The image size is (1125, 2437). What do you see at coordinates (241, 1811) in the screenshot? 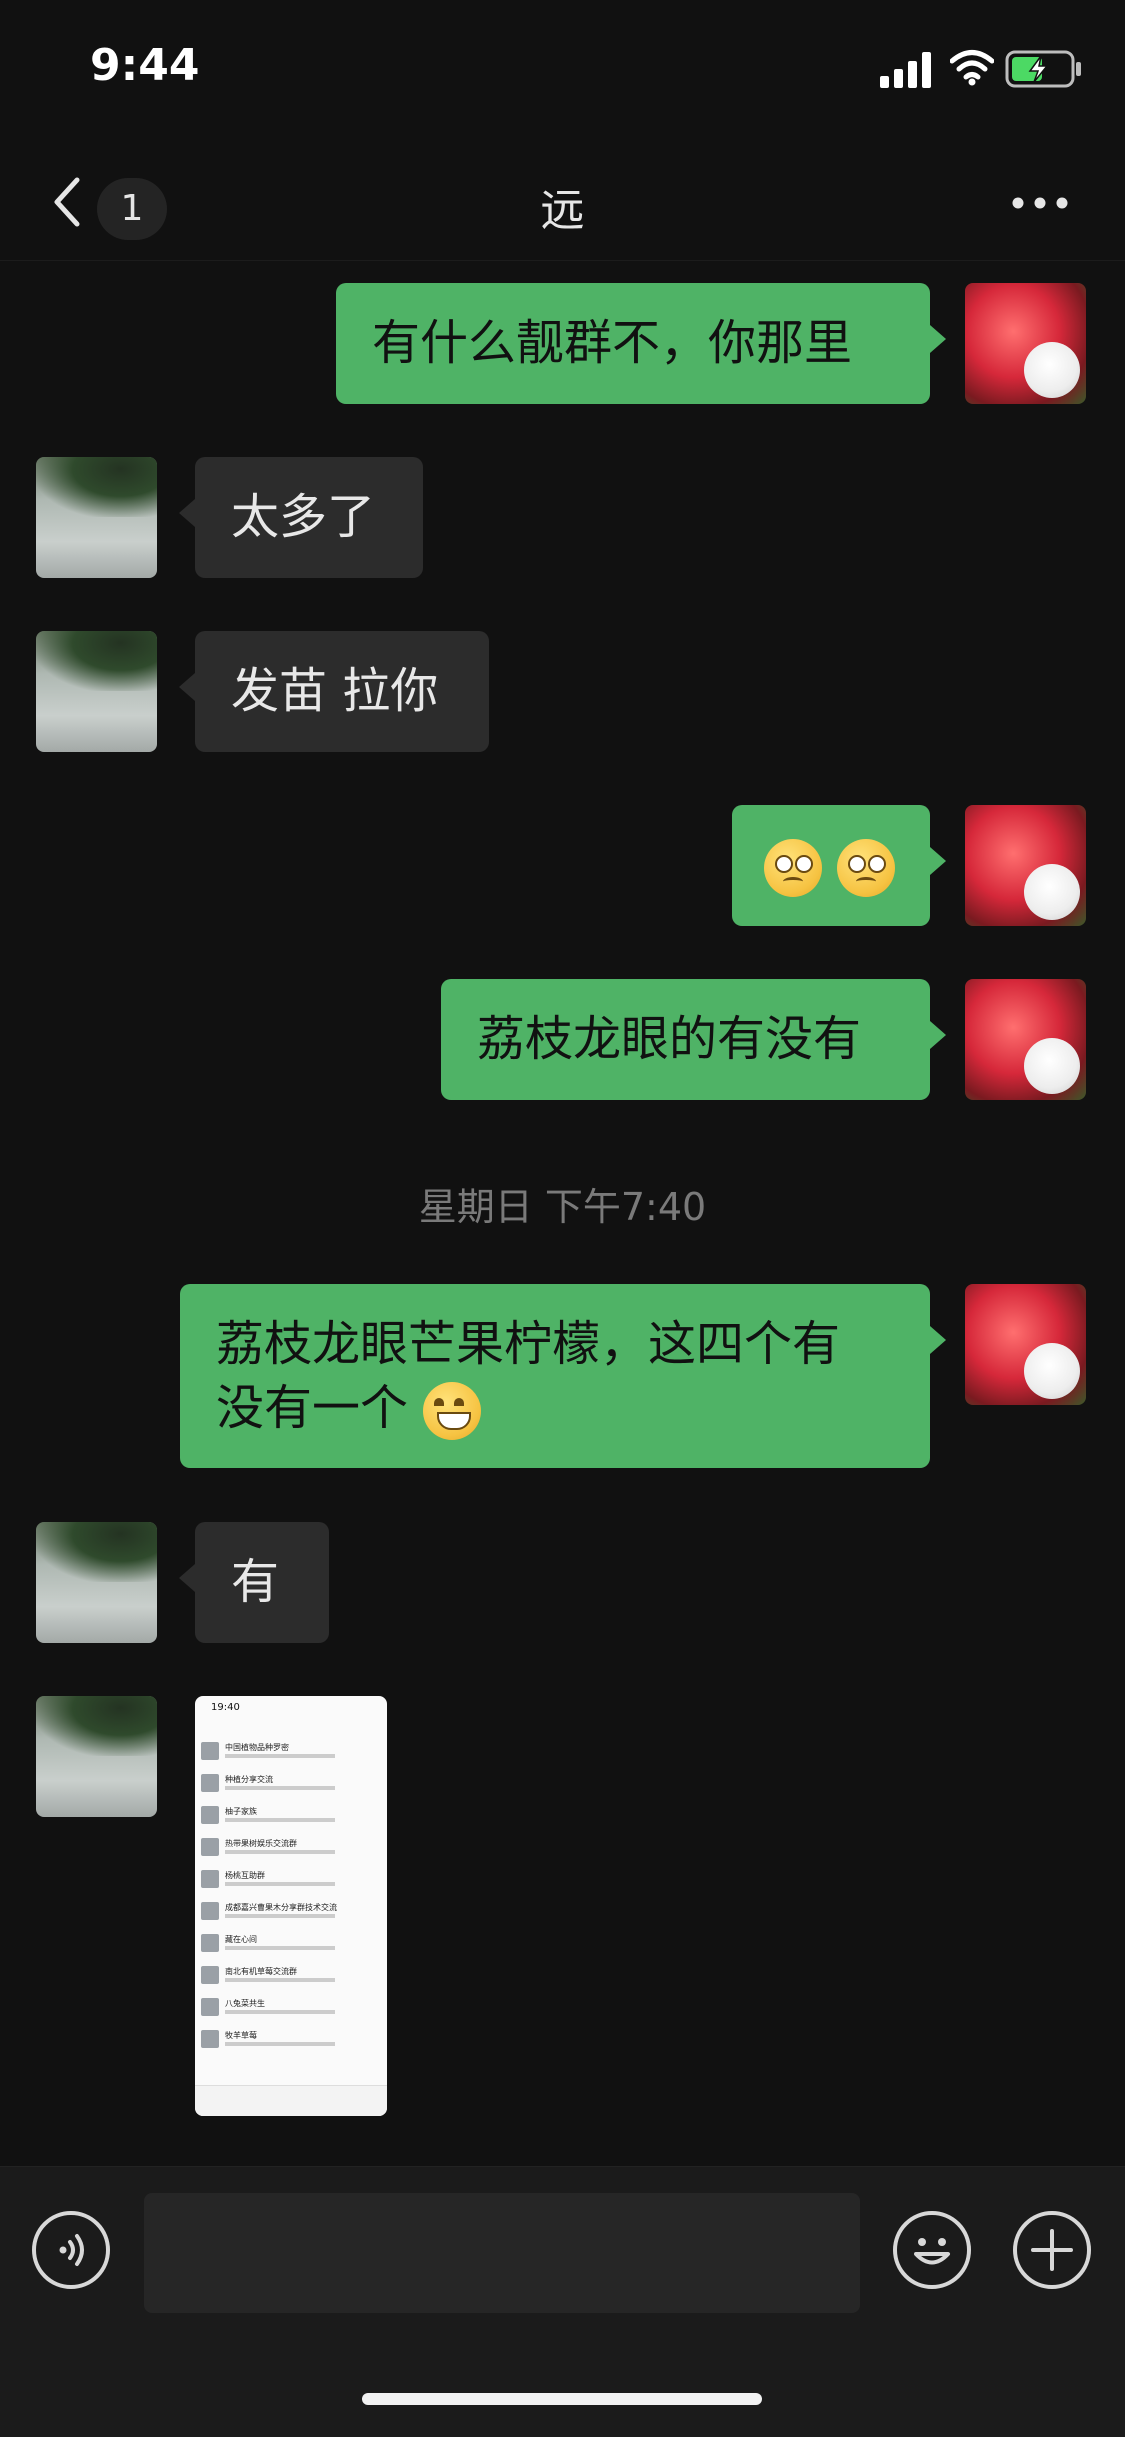
I see `thumb-row-title: 柚子家族` at bounding box center [241, 1811].